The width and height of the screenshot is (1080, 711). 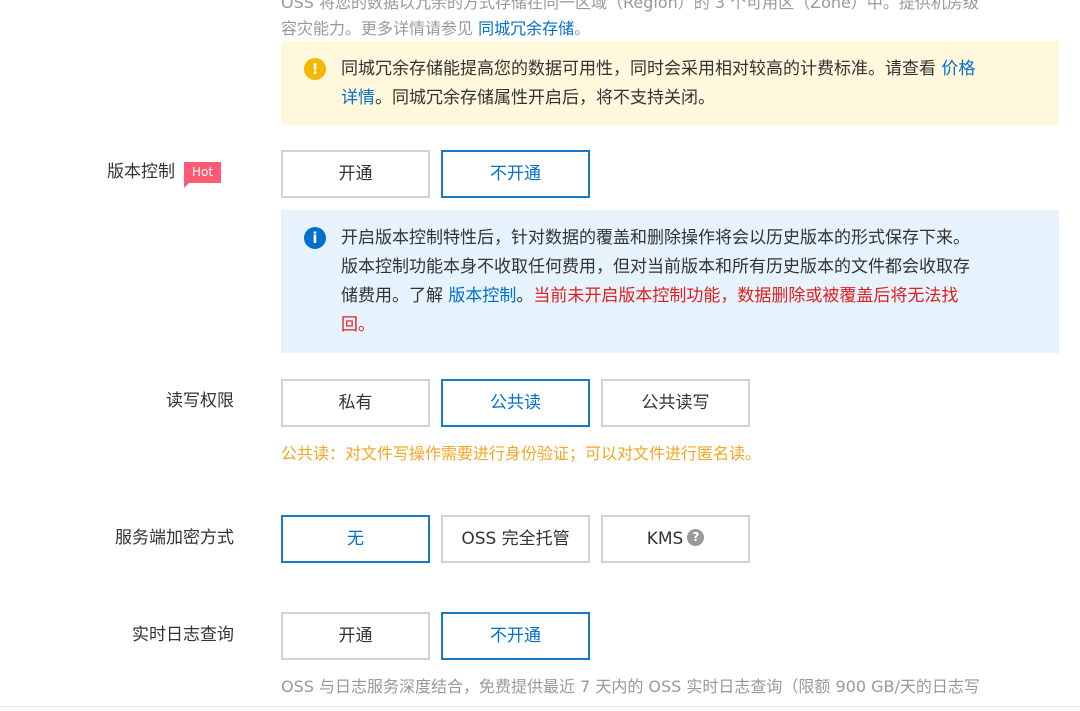 I want to click on realtime-log-label: 实时日志查询, so click(x=183, y=635).